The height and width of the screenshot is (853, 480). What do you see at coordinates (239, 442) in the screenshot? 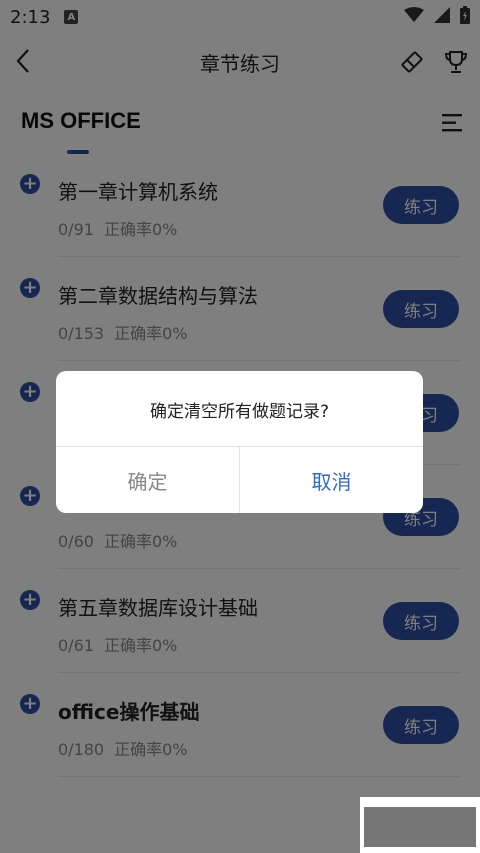
I see `confirm-dialog: 确定清空所有做题记录? 确定 取消` at bounding box center [239, 442].